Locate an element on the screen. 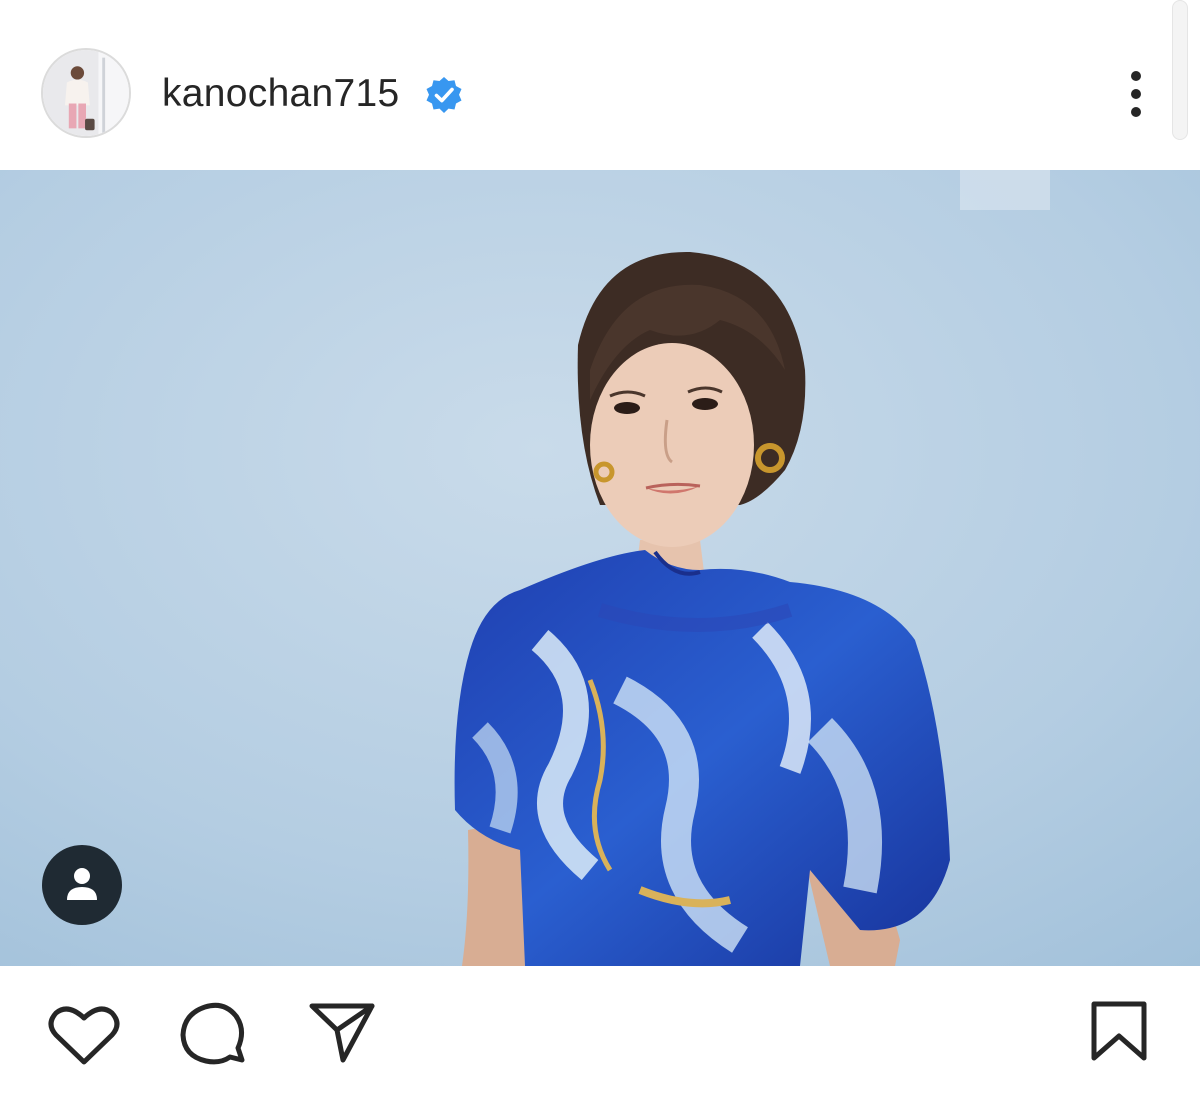 This screenshot has width=1200, height=1093. heart-icon is located at coordinates (84, 1035).